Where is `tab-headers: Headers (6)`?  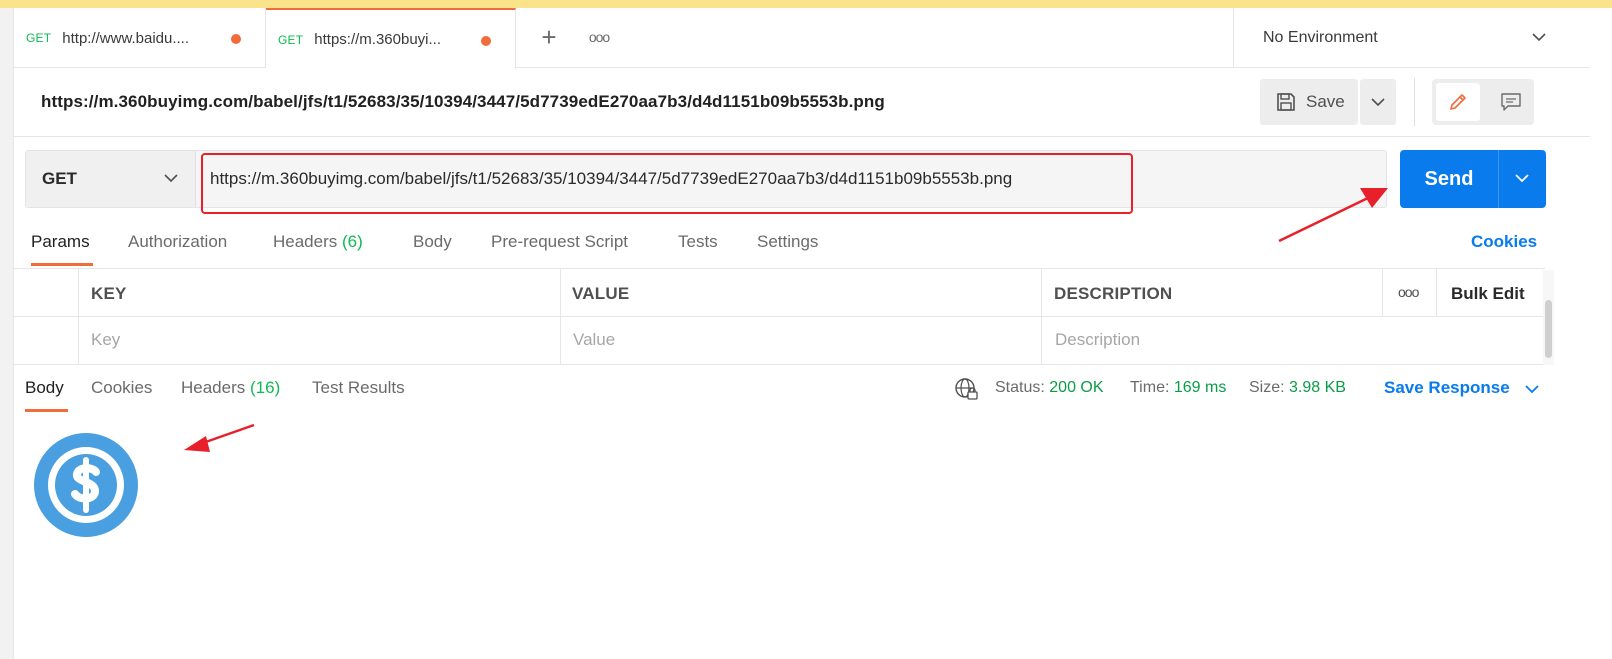 tab-headers: Headers (6) is located at coordinates (318, 242).